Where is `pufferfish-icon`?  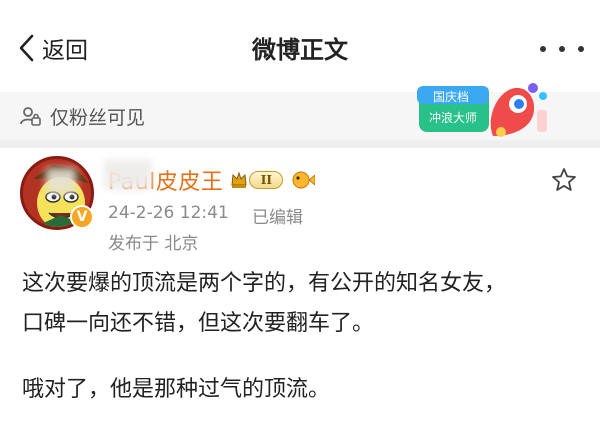 pufferfish-icon is located at coordinates (302, 180).